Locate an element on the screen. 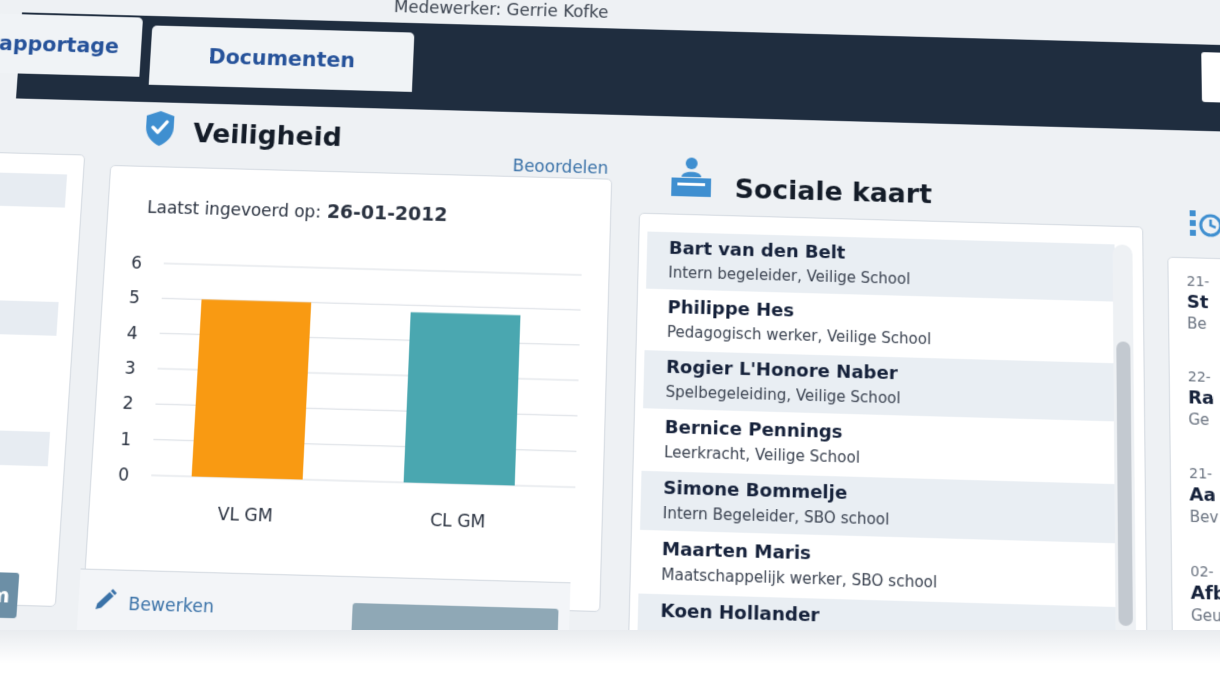  chart-y-tick-label: 5 is located at coordinates (134, 297).